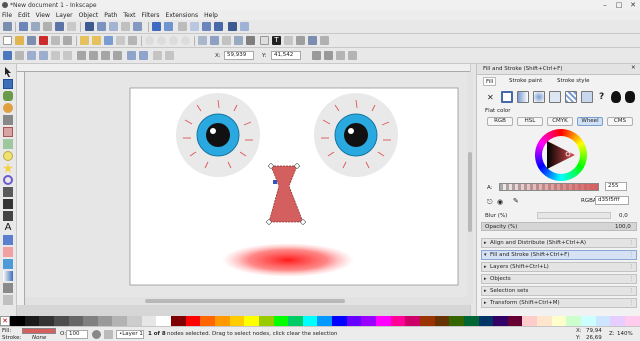  What do you see at coordinates (84, 40) in the screenshot?
I see `undo-icon` at bounding box center [84, 40].